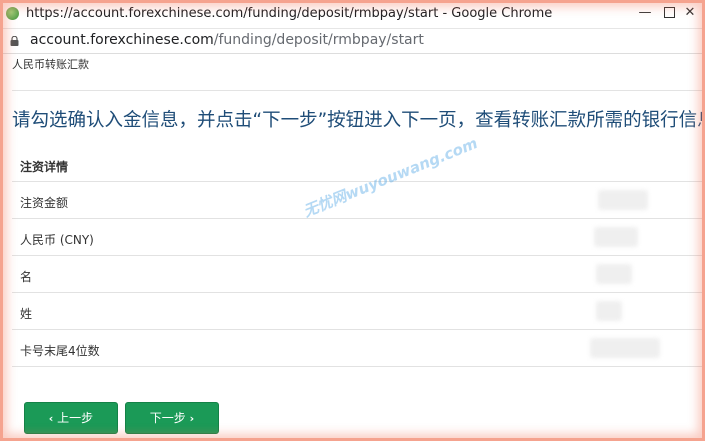  What do you see at coordinates (358, 311) in the screenshot?
I see `table-row: 姓` at bounding box center [358, 311].